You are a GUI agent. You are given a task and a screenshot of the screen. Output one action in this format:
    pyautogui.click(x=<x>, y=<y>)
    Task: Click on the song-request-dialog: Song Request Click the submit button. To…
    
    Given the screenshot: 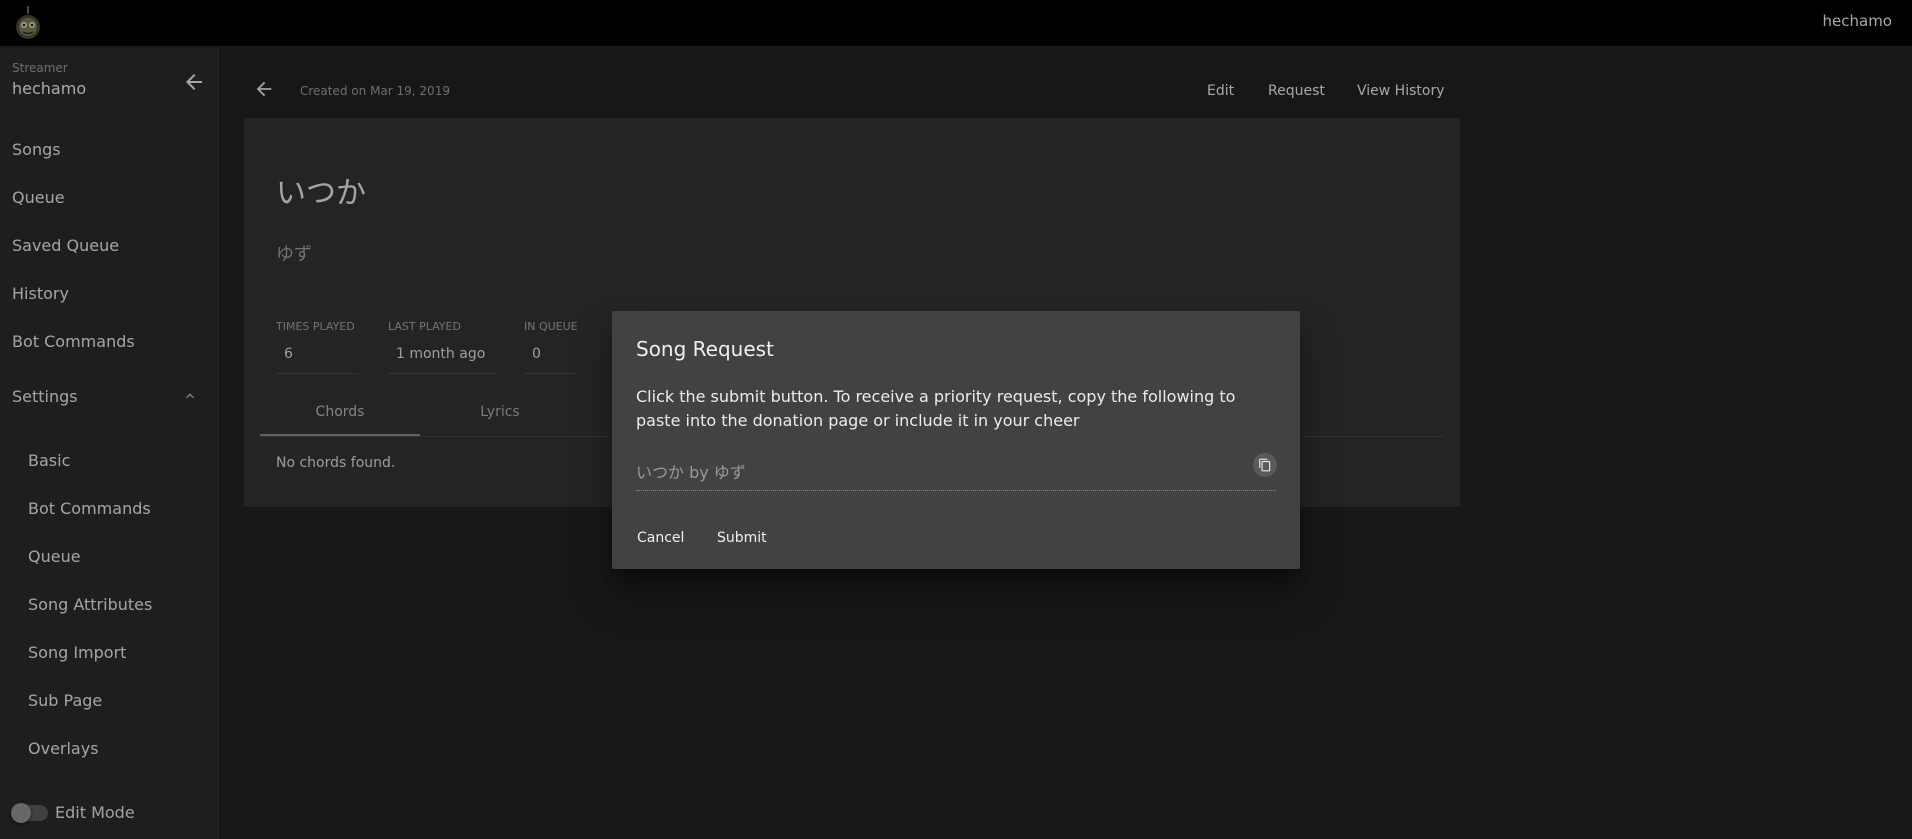 What is the action you would take?
    pyautogui.click(x=956, y=440)
    